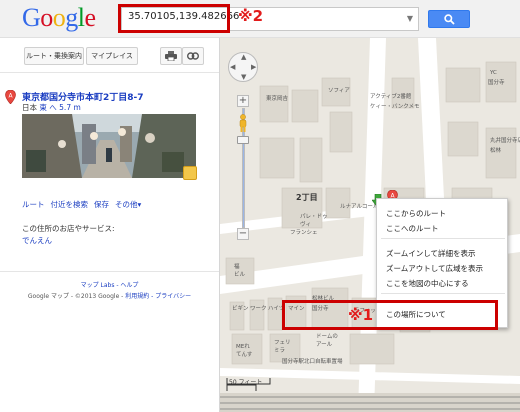  What do you see at coordinates (410, 18) in the screenshot?
I see `chevron-down-icon: ▼` at bounding box center [410, 18].